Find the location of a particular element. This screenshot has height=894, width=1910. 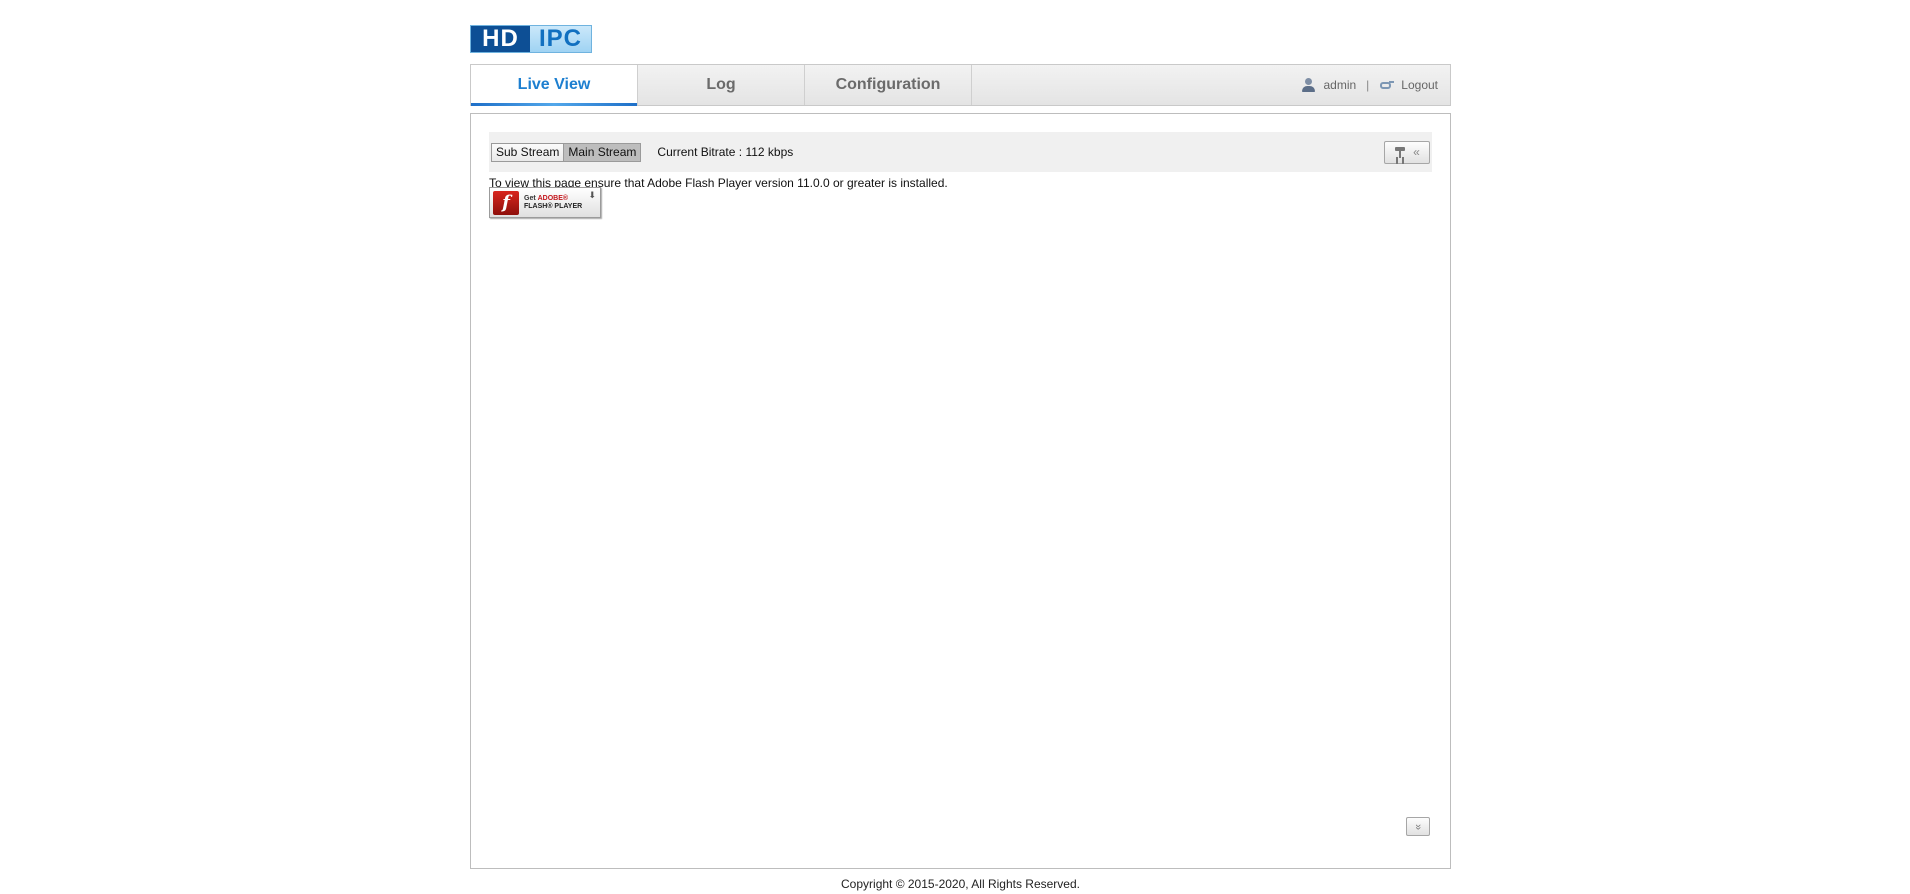

main-stream-button: Main Stream is located at coordinates (602, 152).